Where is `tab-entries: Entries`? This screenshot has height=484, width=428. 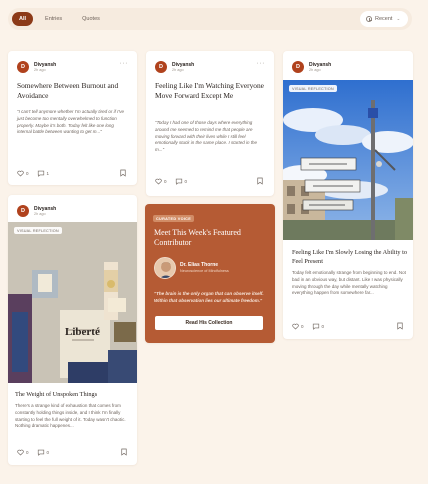
tab-entries: Entries is located at coordinates (53, 19).